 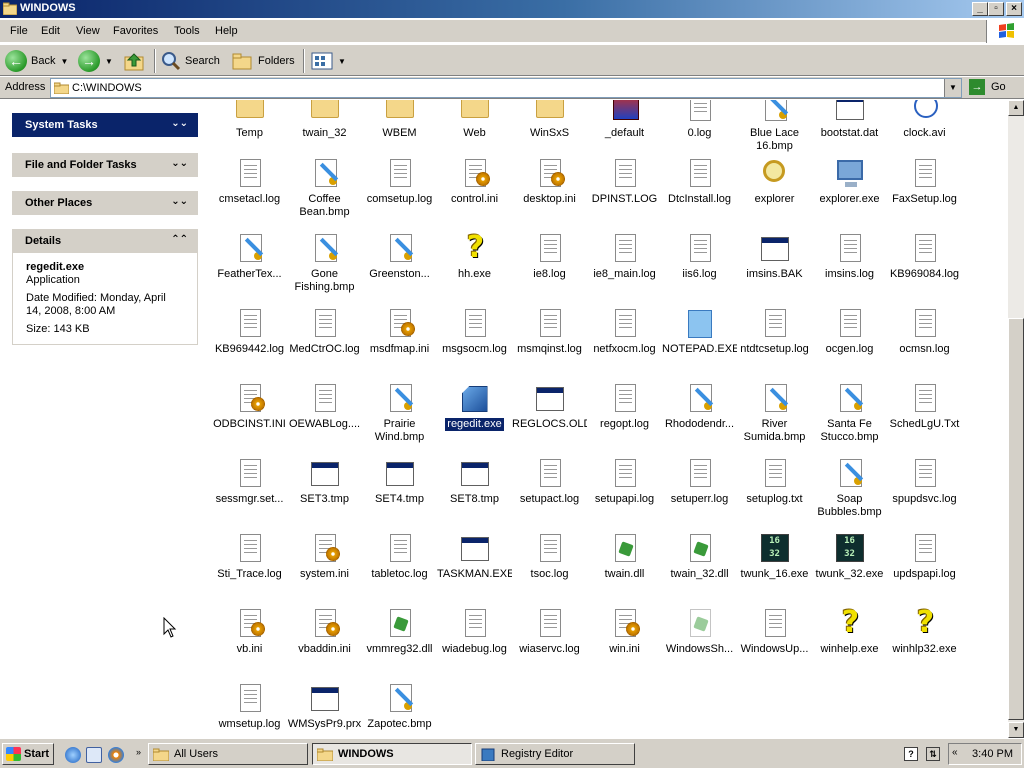 I want to click on taskbar-button-all-users: All Users, so click(x=228, y=754).